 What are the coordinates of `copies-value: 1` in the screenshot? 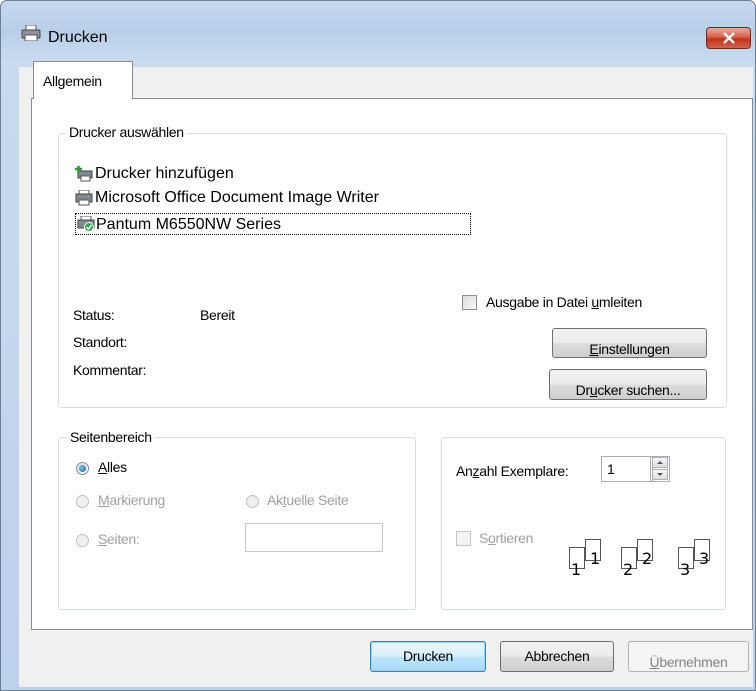 It's located at (611, 469).